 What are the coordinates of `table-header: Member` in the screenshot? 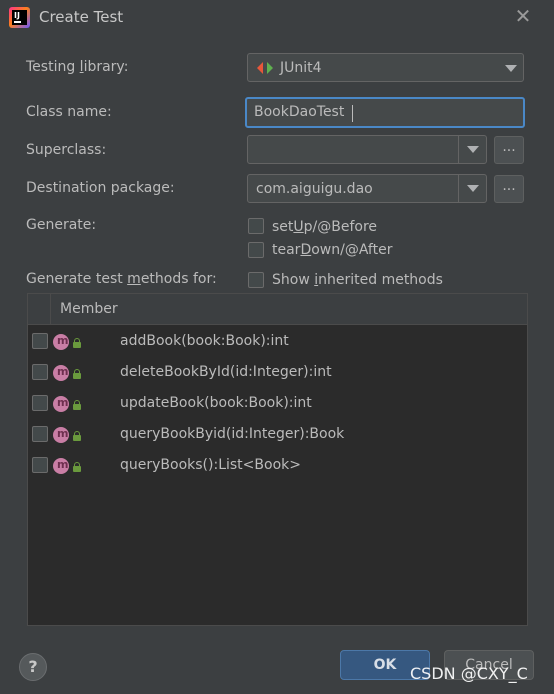 It's located at (277, 309).